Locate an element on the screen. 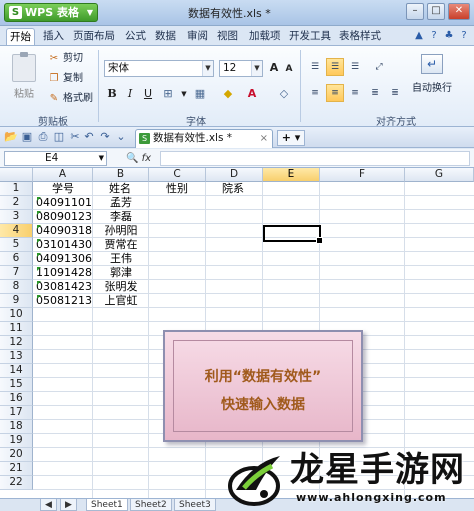 The width and height of the screenshot is (474, 511). font-color-icon: A is located at coordinates (252, 94).